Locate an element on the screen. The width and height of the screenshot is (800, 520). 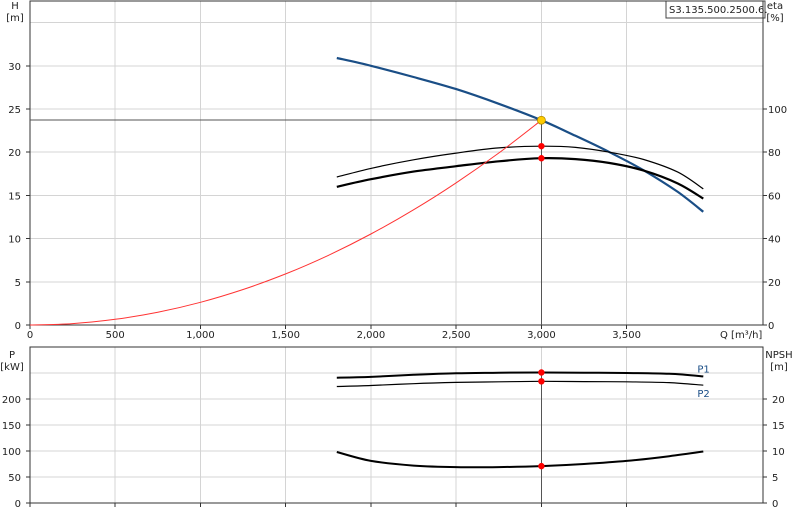
x-tick-label: 0 is located at coordinates (30, 335).